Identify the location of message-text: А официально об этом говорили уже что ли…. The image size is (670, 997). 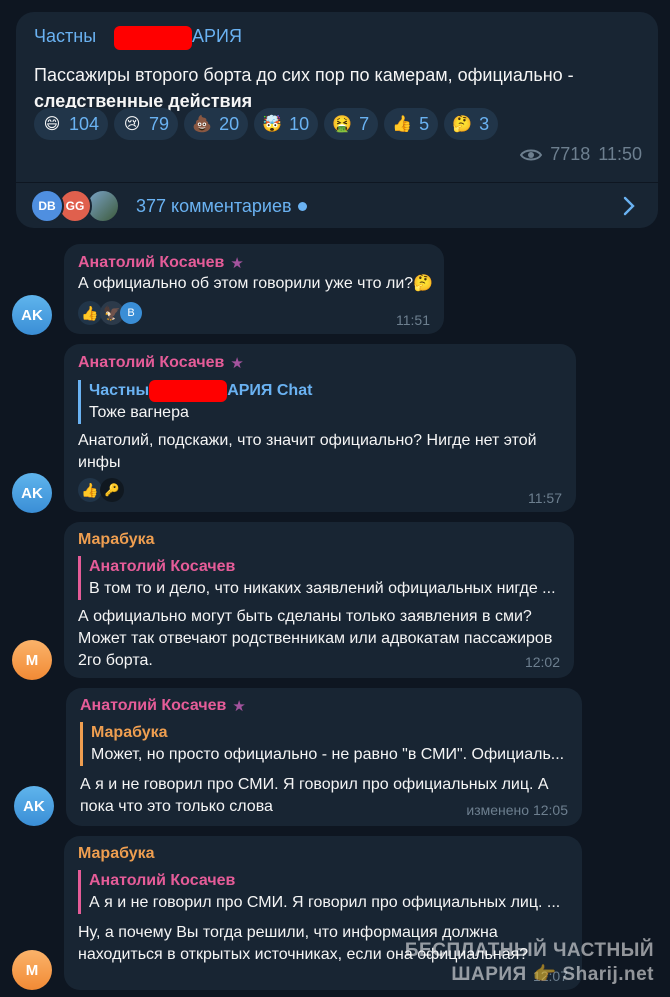
(256, 283).